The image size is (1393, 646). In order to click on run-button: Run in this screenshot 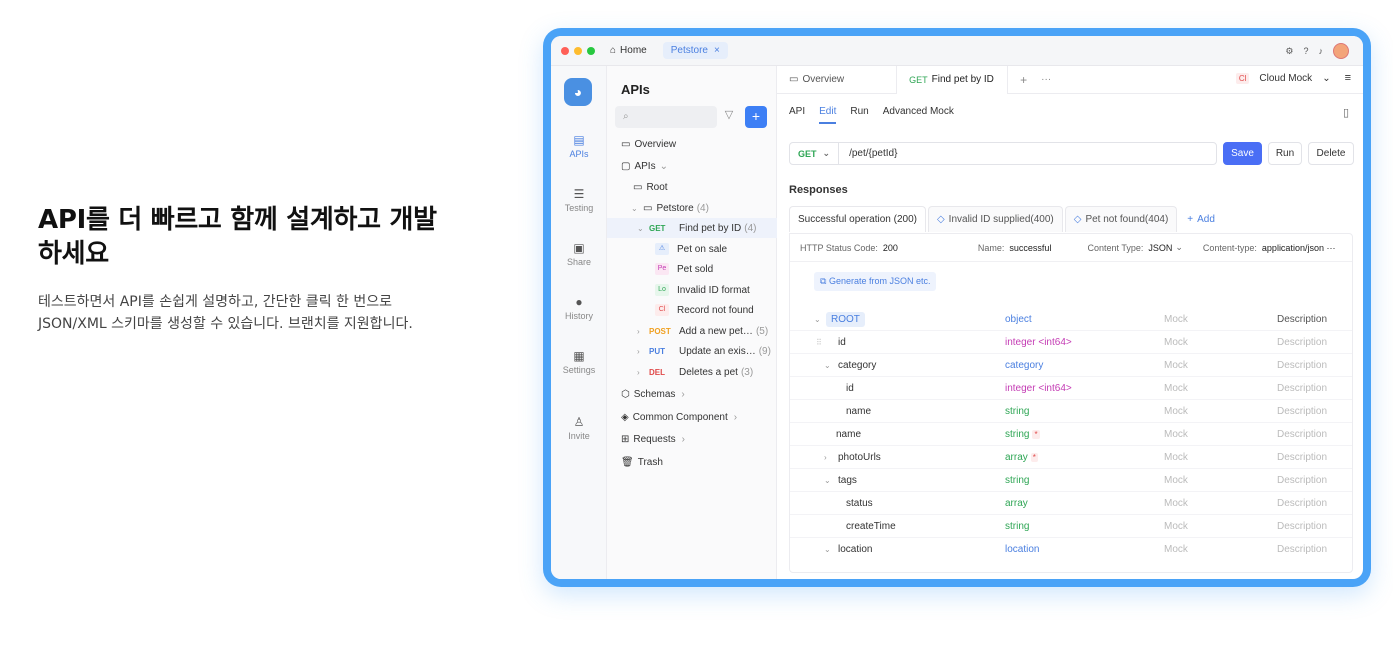, I will do `click(1285, 153)`.